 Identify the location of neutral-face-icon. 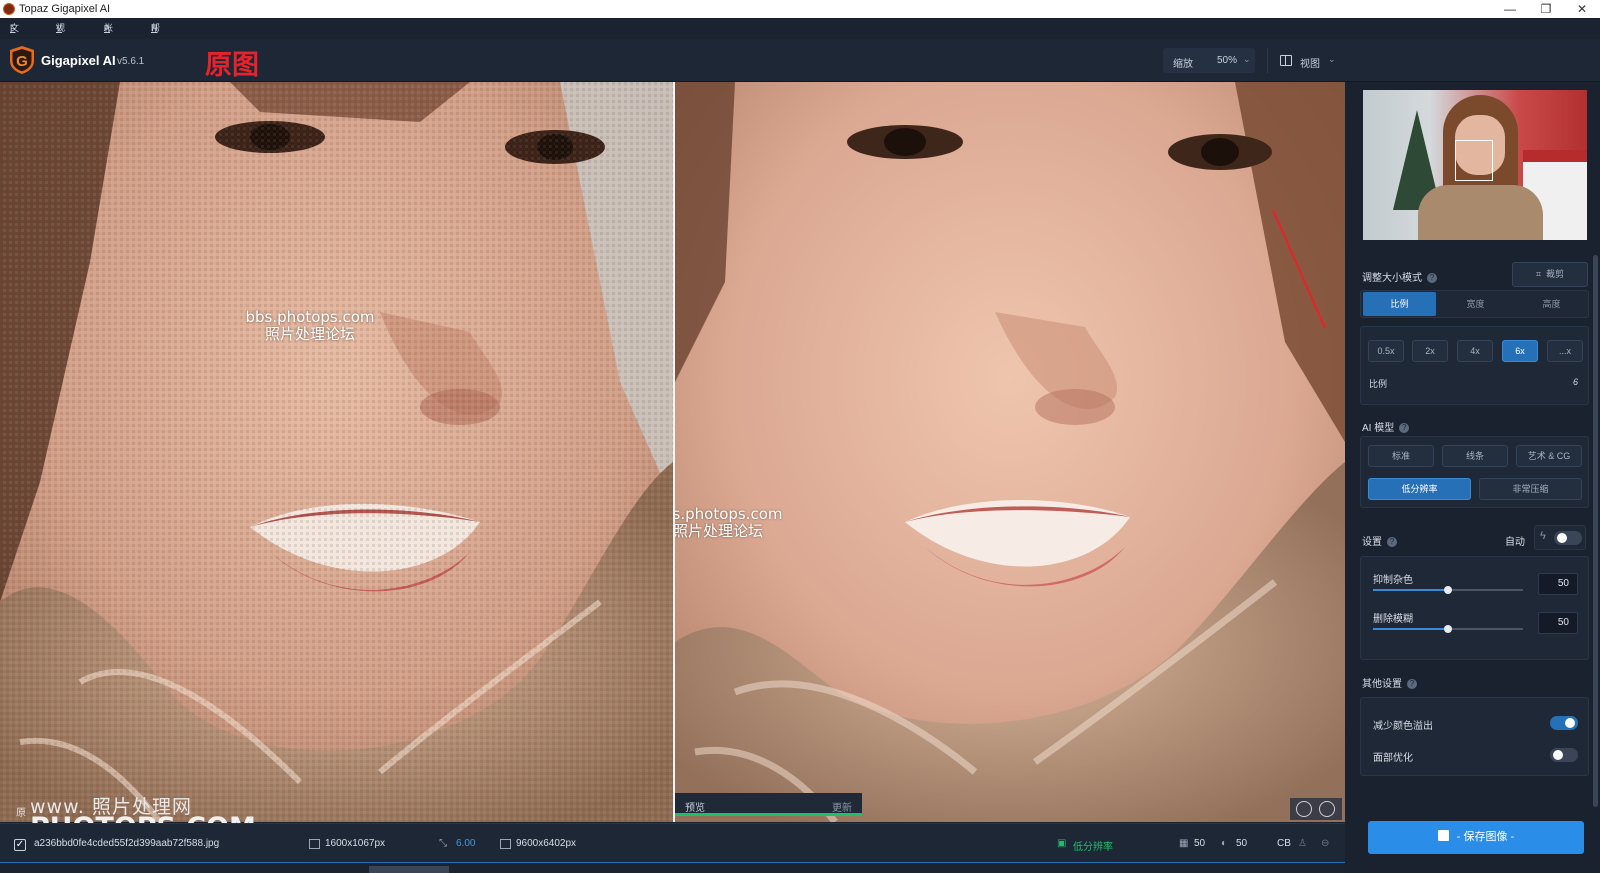
(1327, 809).